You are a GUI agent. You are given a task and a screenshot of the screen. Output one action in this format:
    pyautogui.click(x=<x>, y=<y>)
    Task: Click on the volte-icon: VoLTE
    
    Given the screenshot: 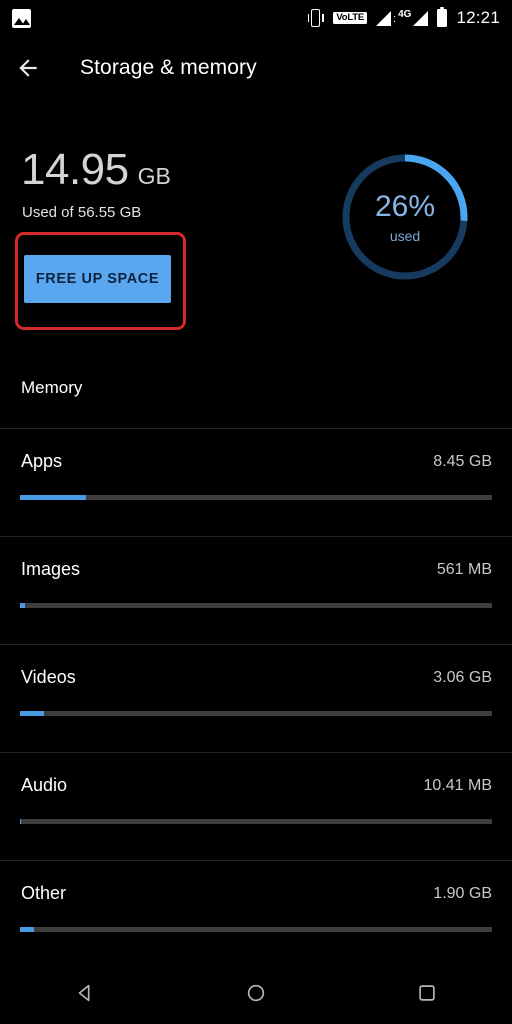 What is the action you would take?
    pyautogui.click(x=350, y=18)
    